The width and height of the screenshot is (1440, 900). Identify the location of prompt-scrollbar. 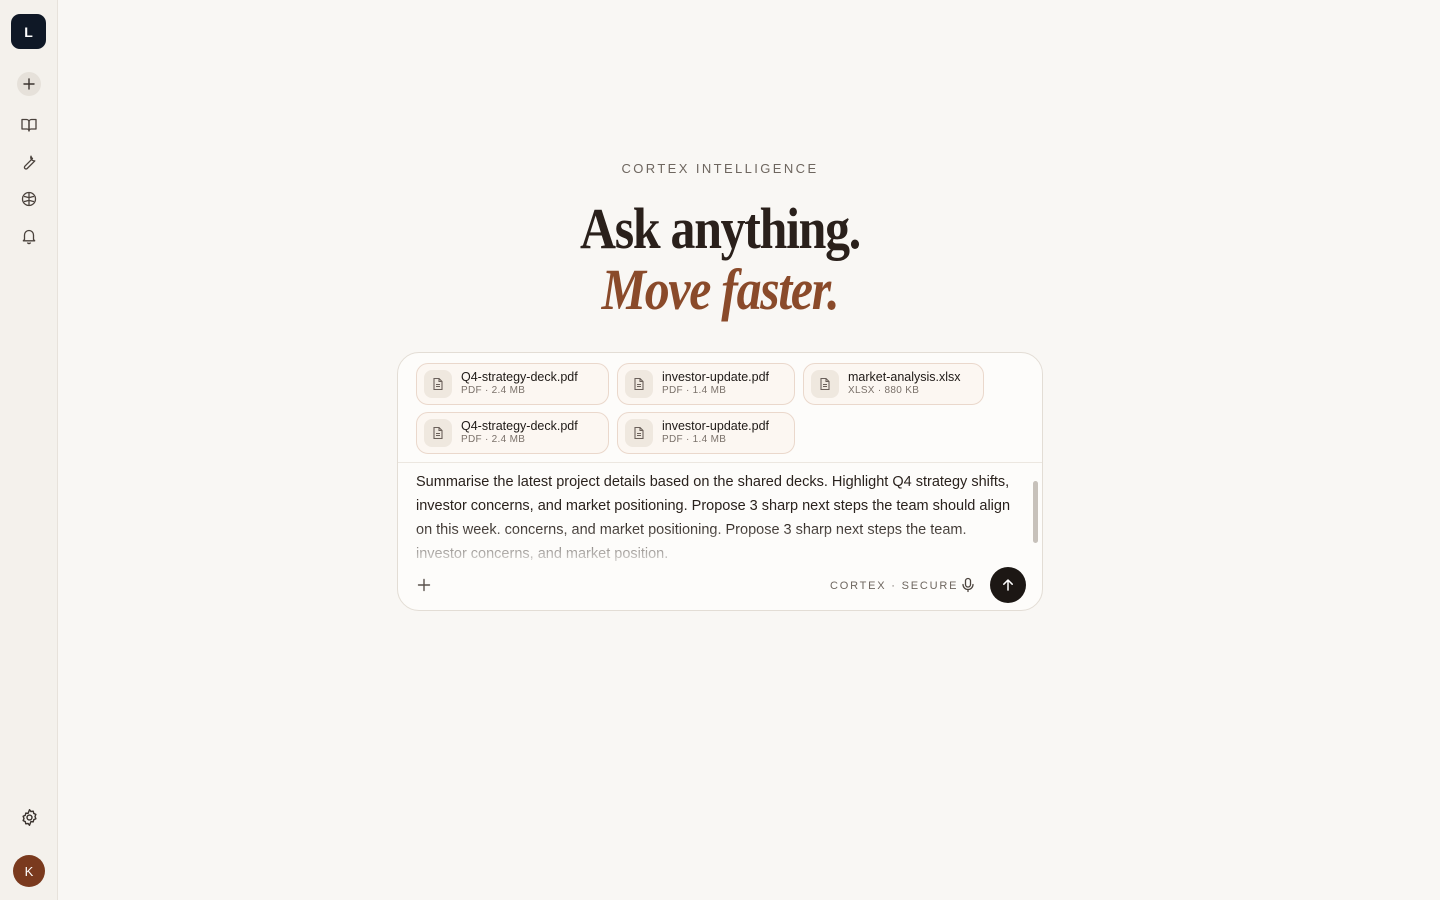
(1035, 512).